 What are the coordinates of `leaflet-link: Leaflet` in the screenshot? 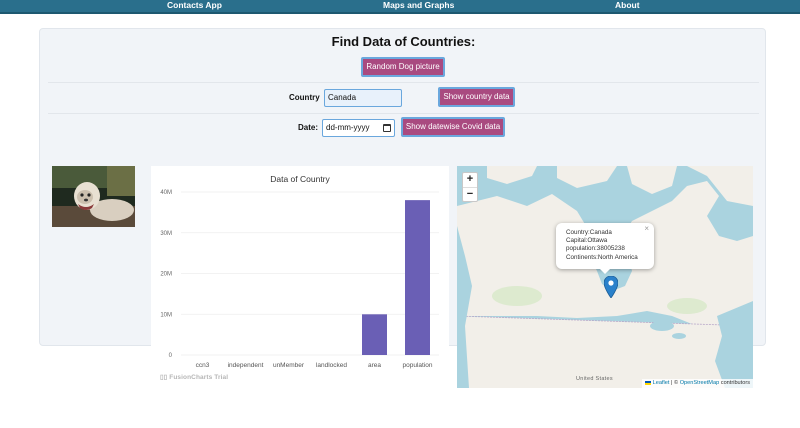 It's located at (661, 383).